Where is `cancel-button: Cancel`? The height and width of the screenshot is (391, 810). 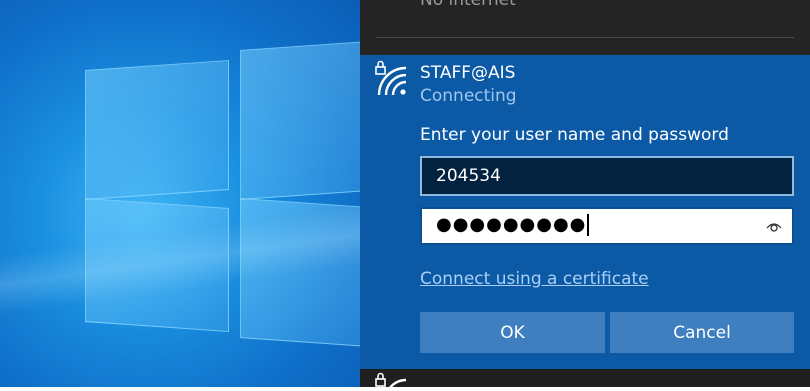 cancel-button: Cancel is located at coordinates (702, 332).